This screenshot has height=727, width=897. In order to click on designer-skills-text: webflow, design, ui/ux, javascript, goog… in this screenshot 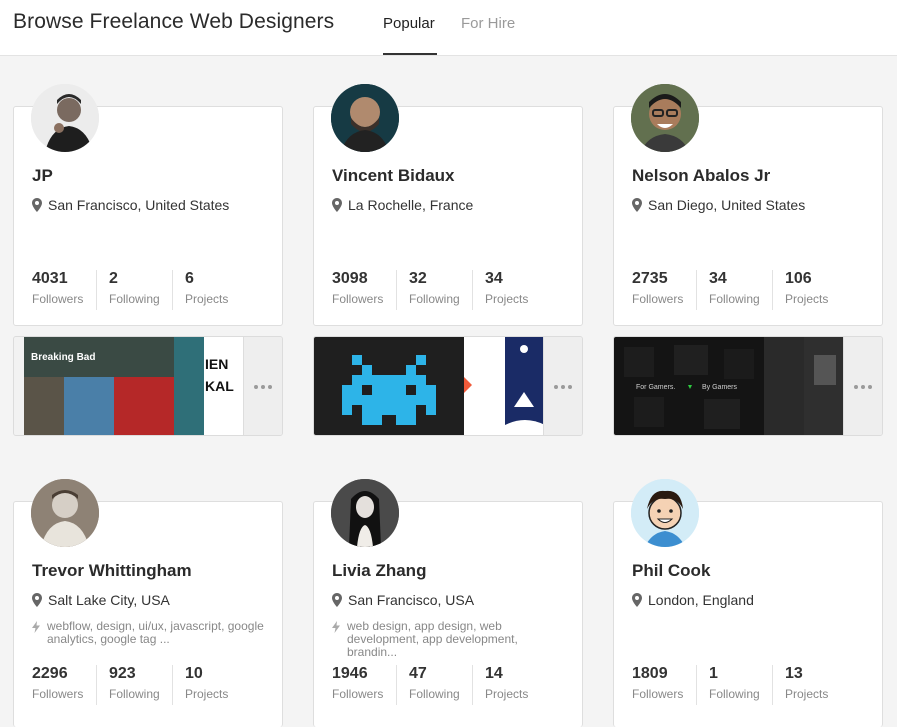, I will do `click(155, 632)`.